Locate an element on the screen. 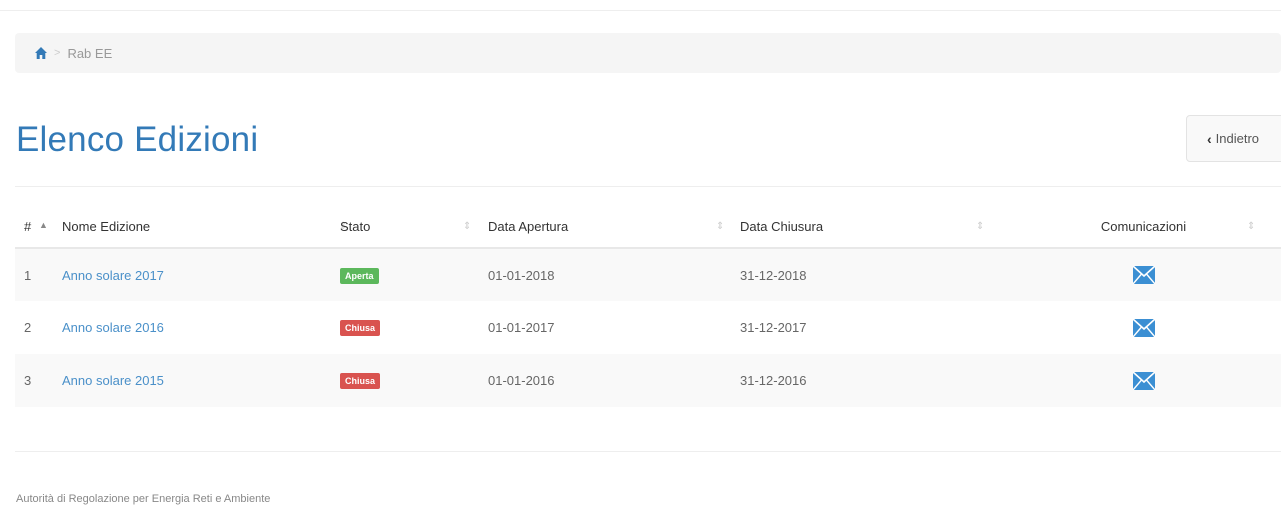 Image resolution: width=1281 pixels, height=507 pixels. data-chiusura: 31-12-2016 is located at coordinates (866, 380).